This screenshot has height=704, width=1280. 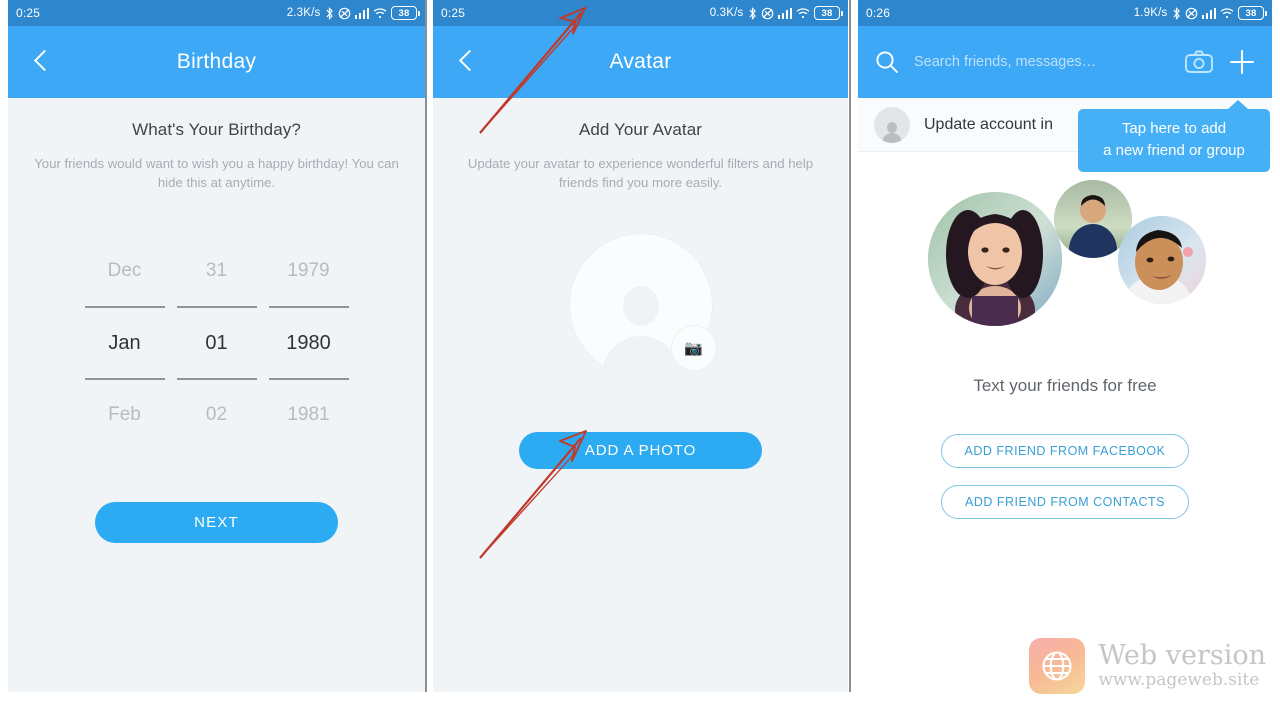 I want to click on day-prev: 31, so click(x=216, y=271).